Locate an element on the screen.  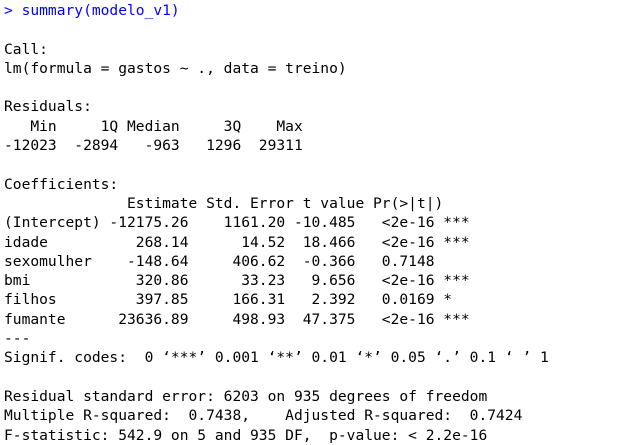
coefficients-header: Coefficients: is located at coordinates (61, 184).